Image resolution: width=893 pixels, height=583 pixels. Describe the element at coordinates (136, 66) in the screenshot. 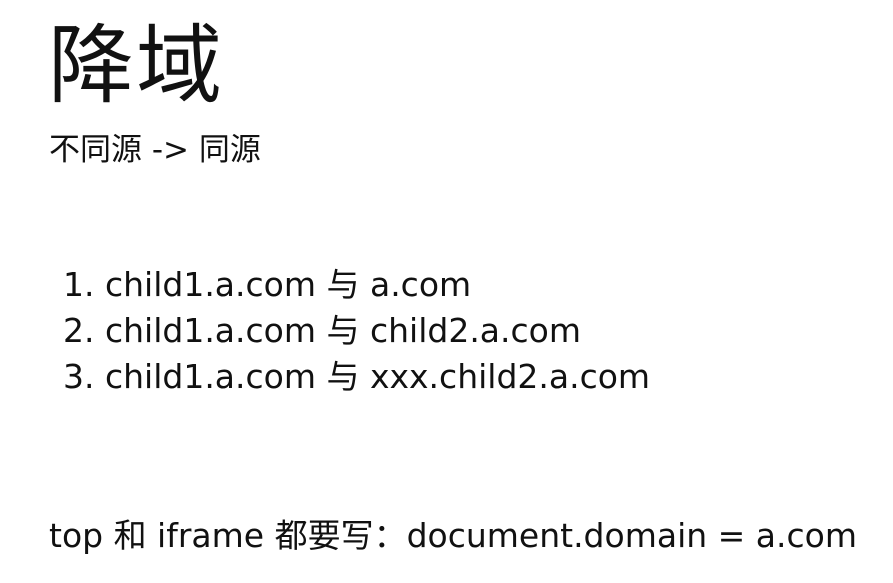

I see `page-title: 降域` at that location.